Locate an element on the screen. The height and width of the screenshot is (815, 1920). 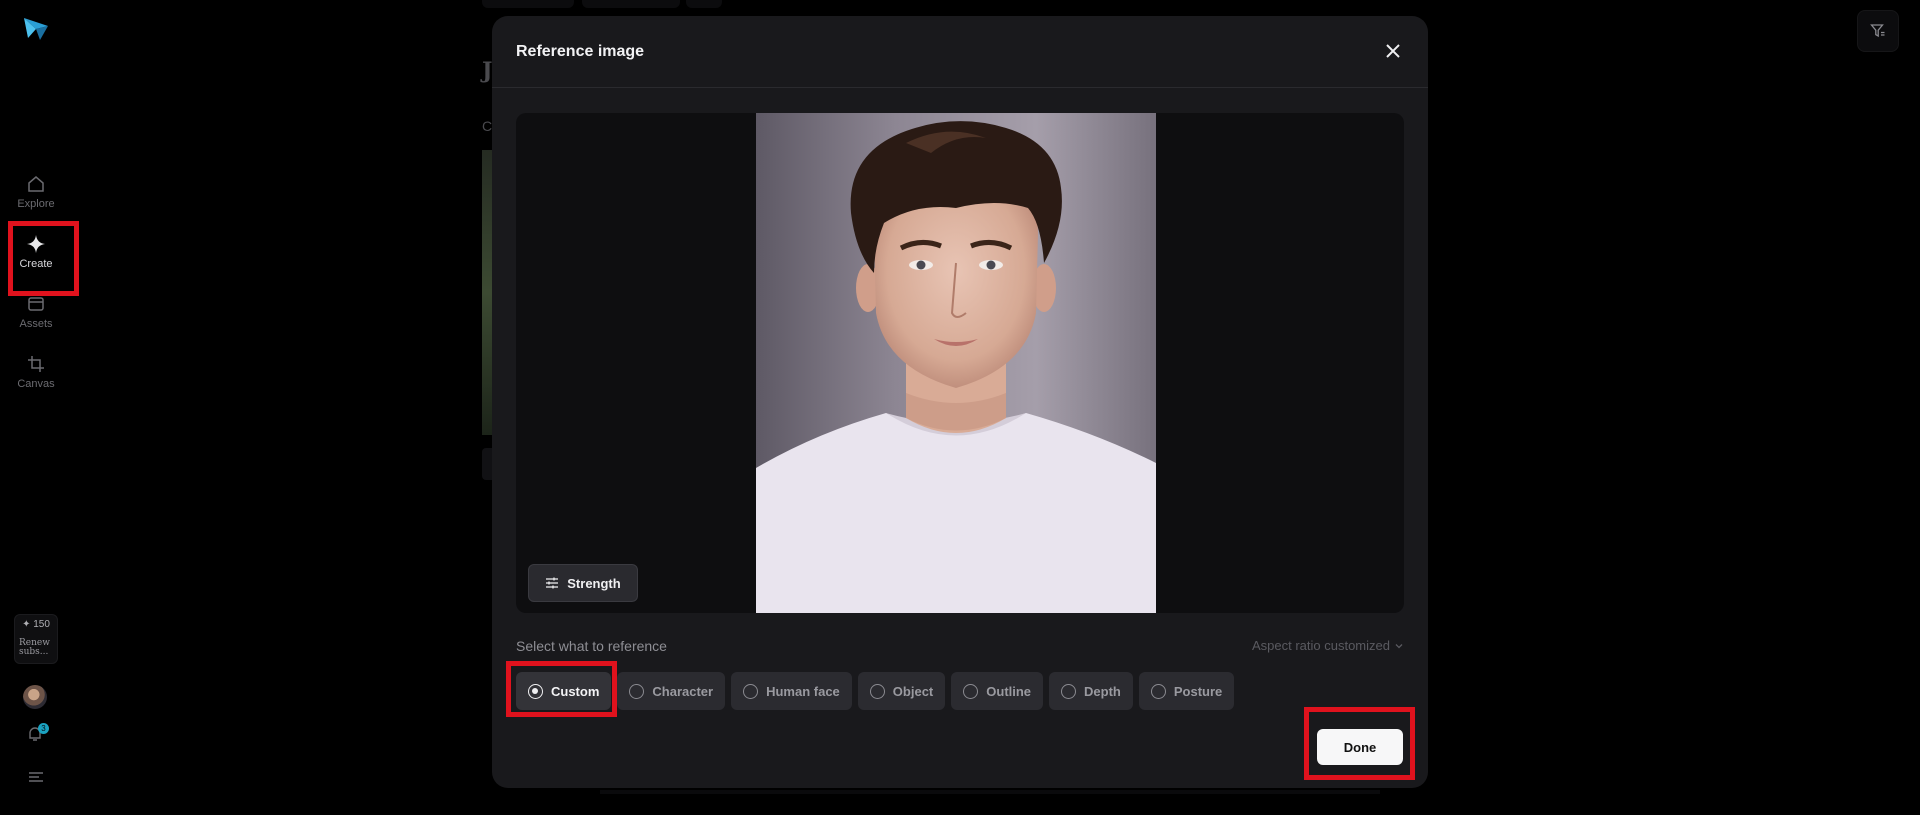
sidebar-item-label: Create is located at coordinates (36, 264).